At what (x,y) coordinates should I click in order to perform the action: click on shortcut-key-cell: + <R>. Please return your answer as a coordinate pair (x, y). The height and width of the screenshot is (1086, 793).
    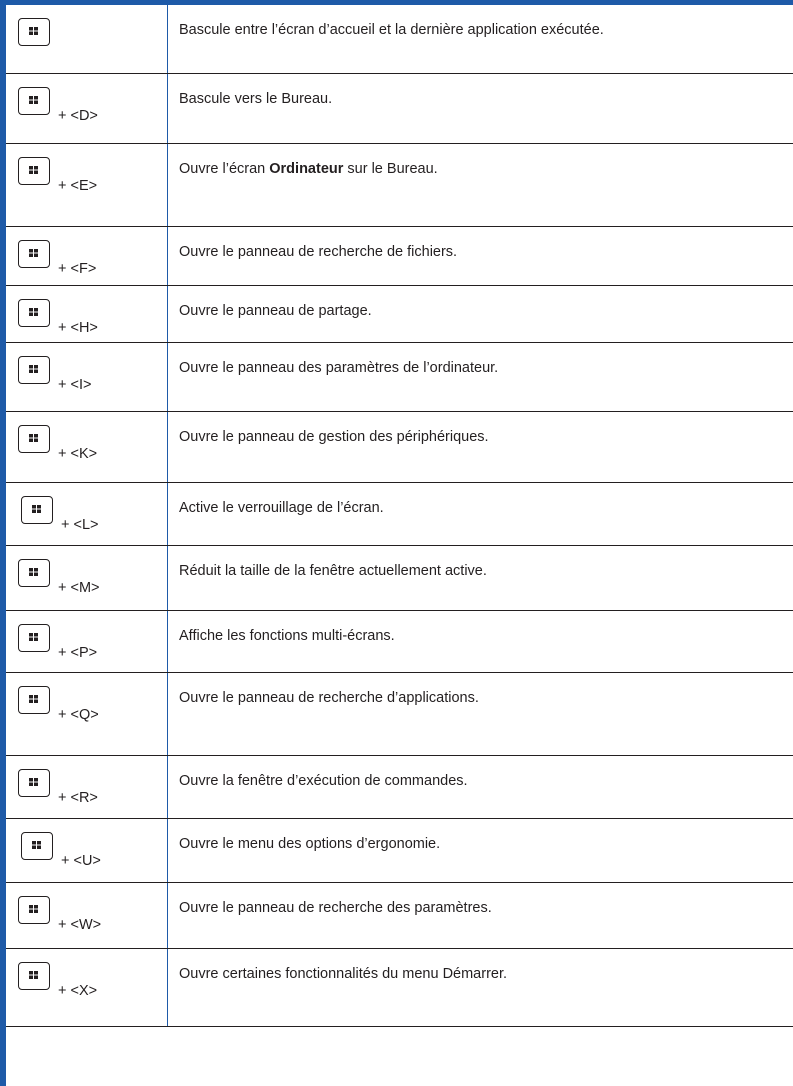
    Looking at the image, I should click on (87, 787).